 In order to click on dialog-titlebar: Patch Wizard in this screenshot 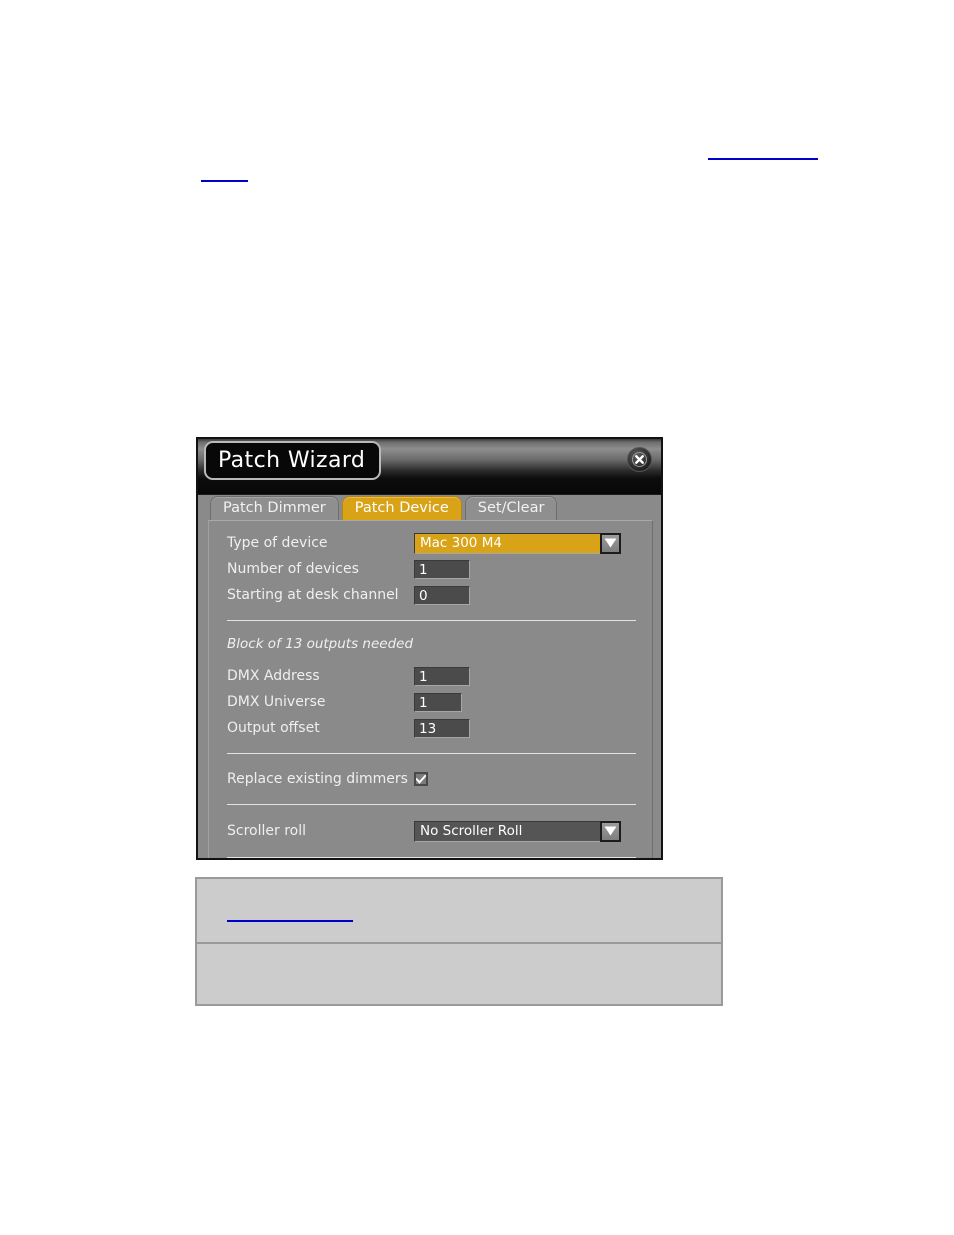, I will do `click(429, 467)`.